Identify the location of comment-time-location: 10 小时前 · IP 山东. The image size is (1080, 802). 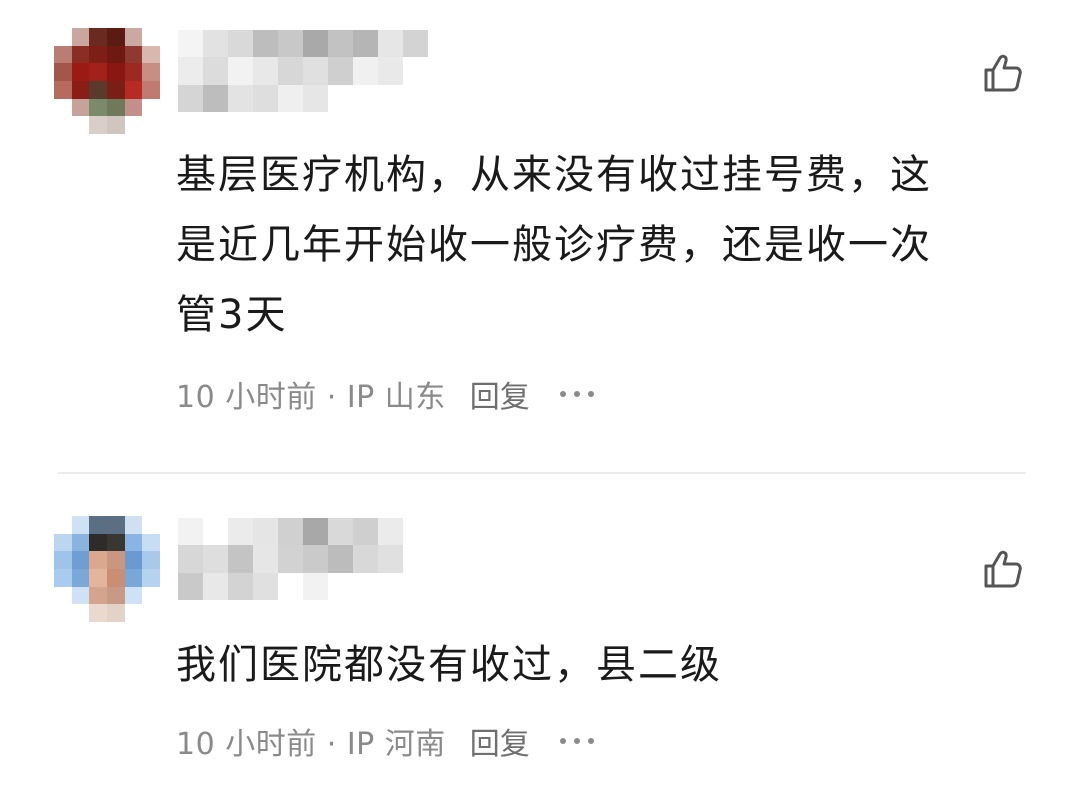
(311, 397).